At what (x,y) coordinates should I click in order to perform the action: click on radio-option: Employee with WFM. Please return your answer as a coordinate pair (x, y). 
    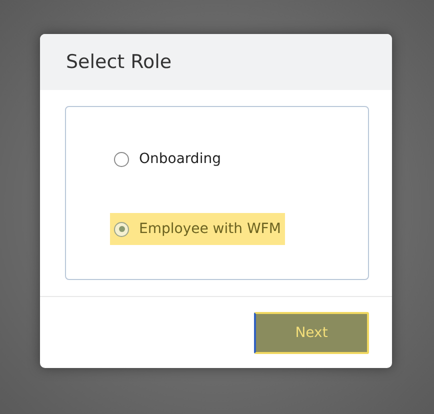
    Looking at the image, I should click on (197, 229).